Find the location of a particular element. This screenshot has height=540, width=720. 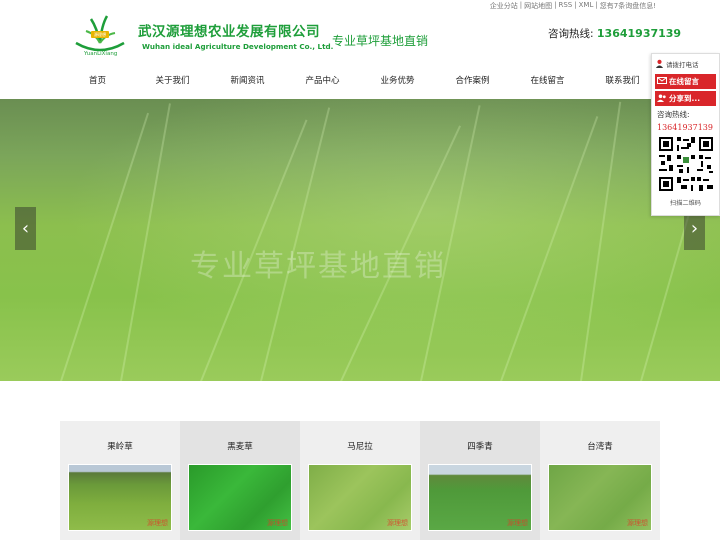

main-nav: 首页 关于我们 新闻资讯 产品中心 业务优势 合作案例 在线留言 联系我们 is located at coordinates (360, 81).